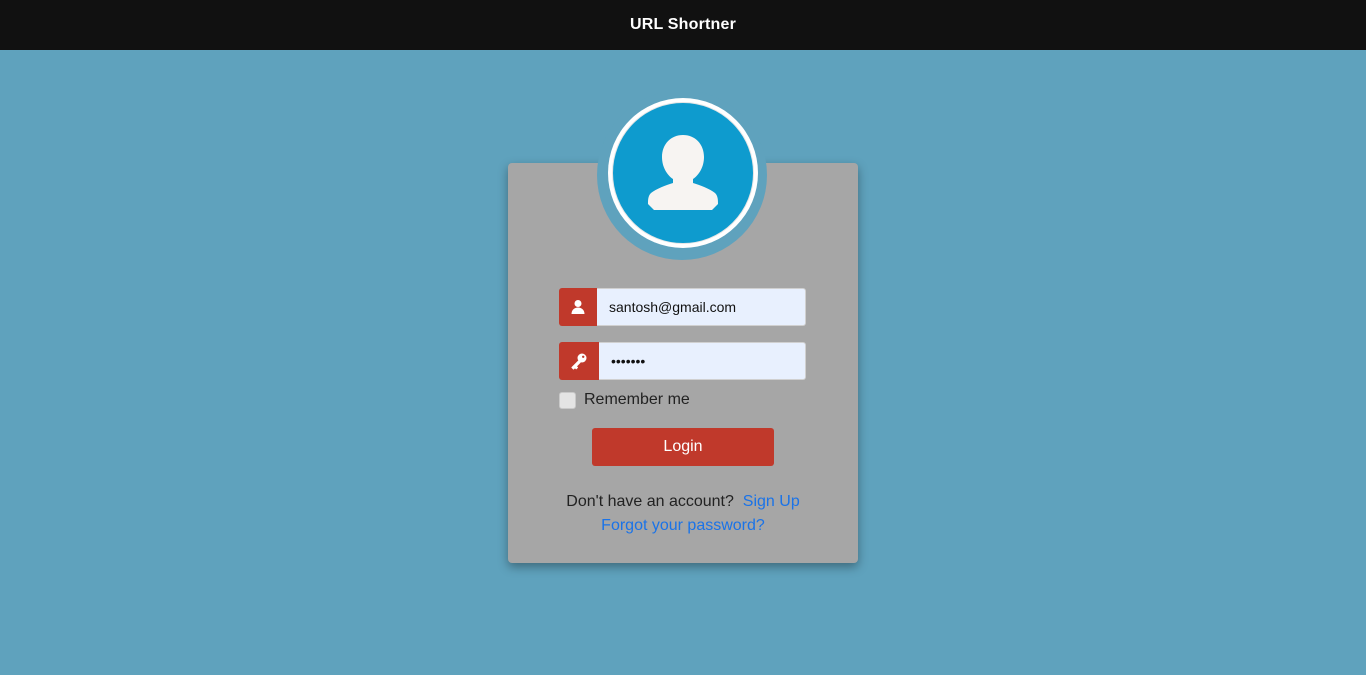 Image resolution: width=1366 pixels, height=675 pixels. What do you see at coordinates (683, 447) in the screenshot?
I see `login-button: Login` at bounding box center [683, 447].